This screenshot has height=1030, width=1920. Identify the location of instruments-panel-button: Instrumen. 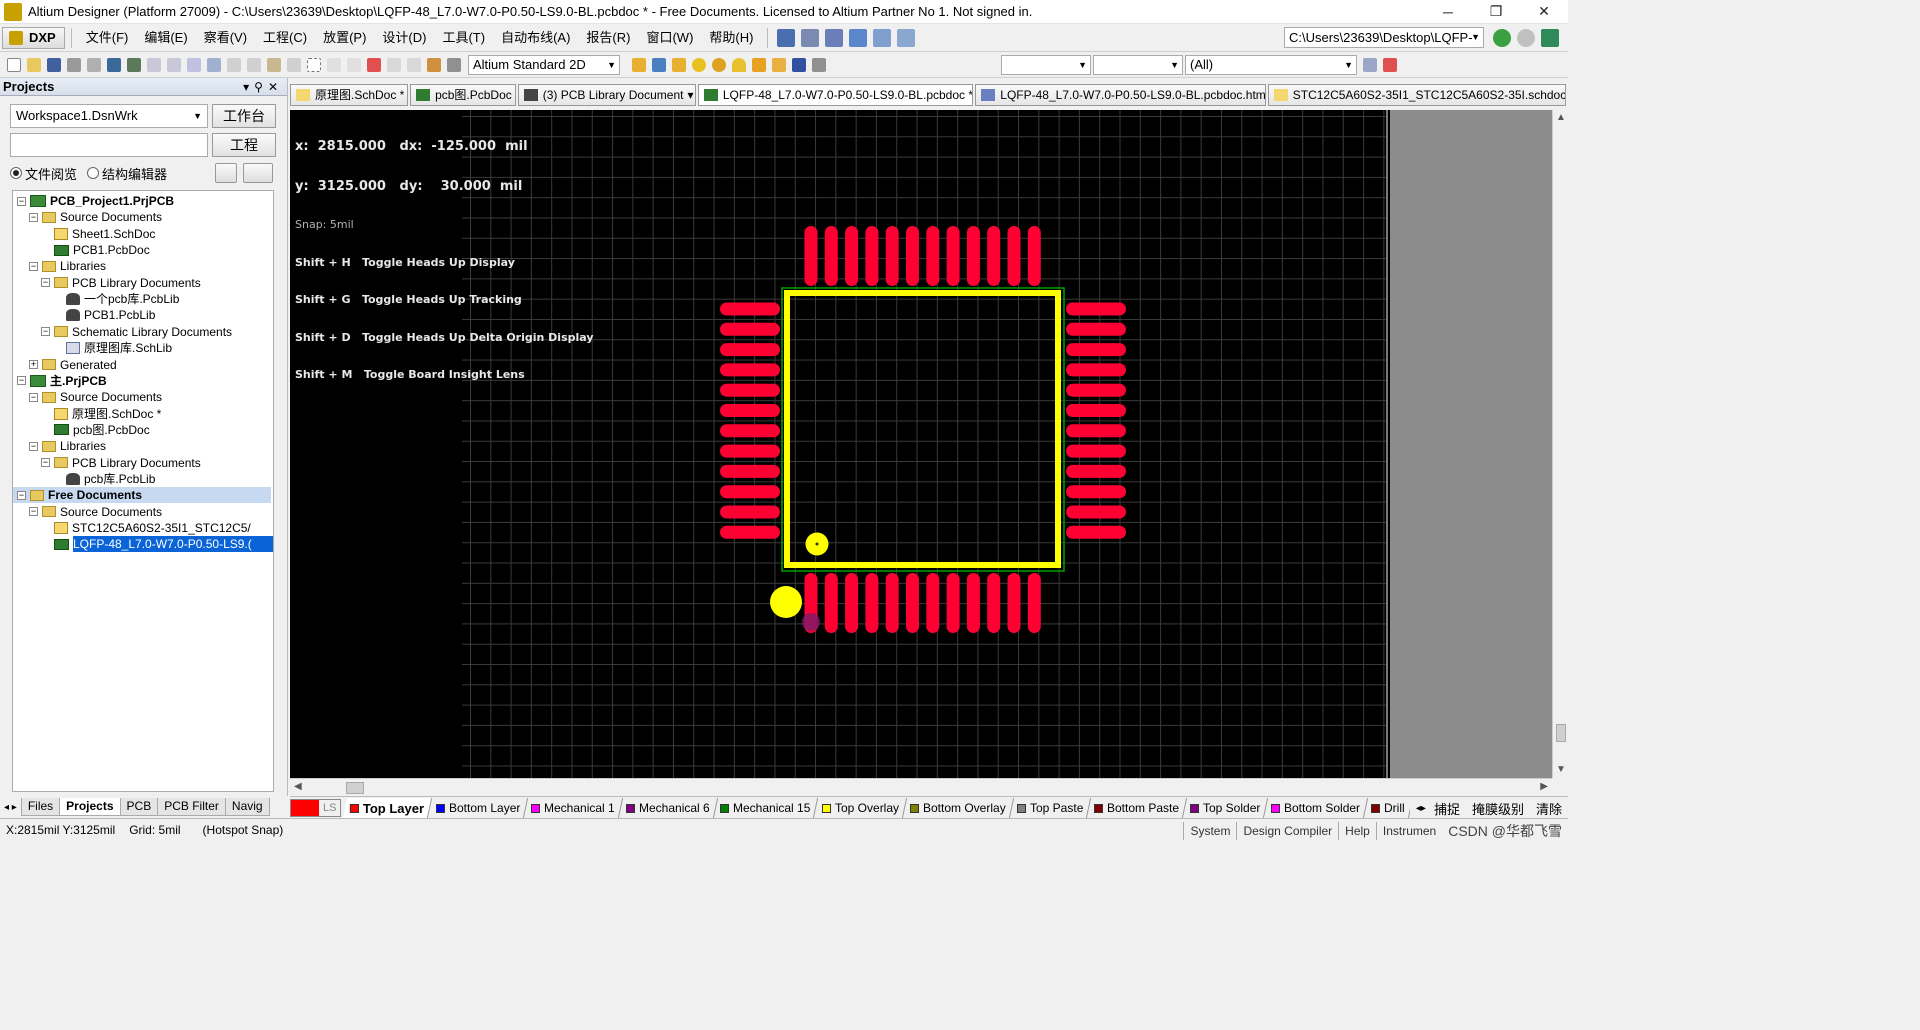
(1408, 830).